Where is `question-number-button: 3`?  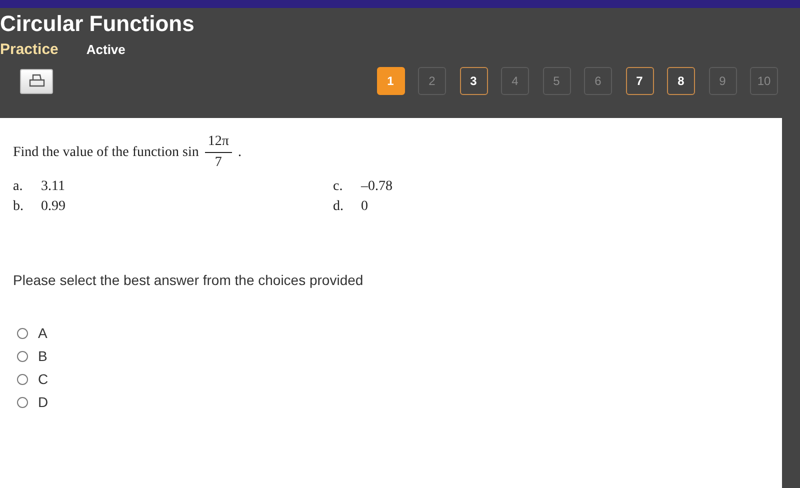 question-number-button: 3 is located at coordinates (474, 81).